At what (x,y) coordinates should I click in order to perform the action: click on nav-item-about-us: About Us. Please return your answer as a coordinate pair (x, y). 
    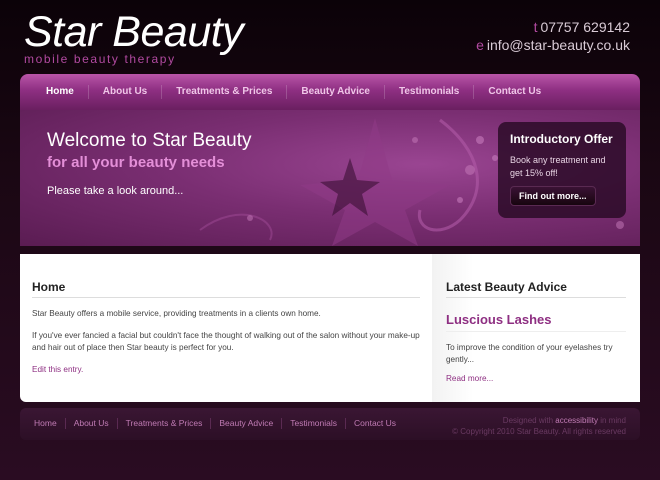
    Looking at the image, I should click on (126, 92).